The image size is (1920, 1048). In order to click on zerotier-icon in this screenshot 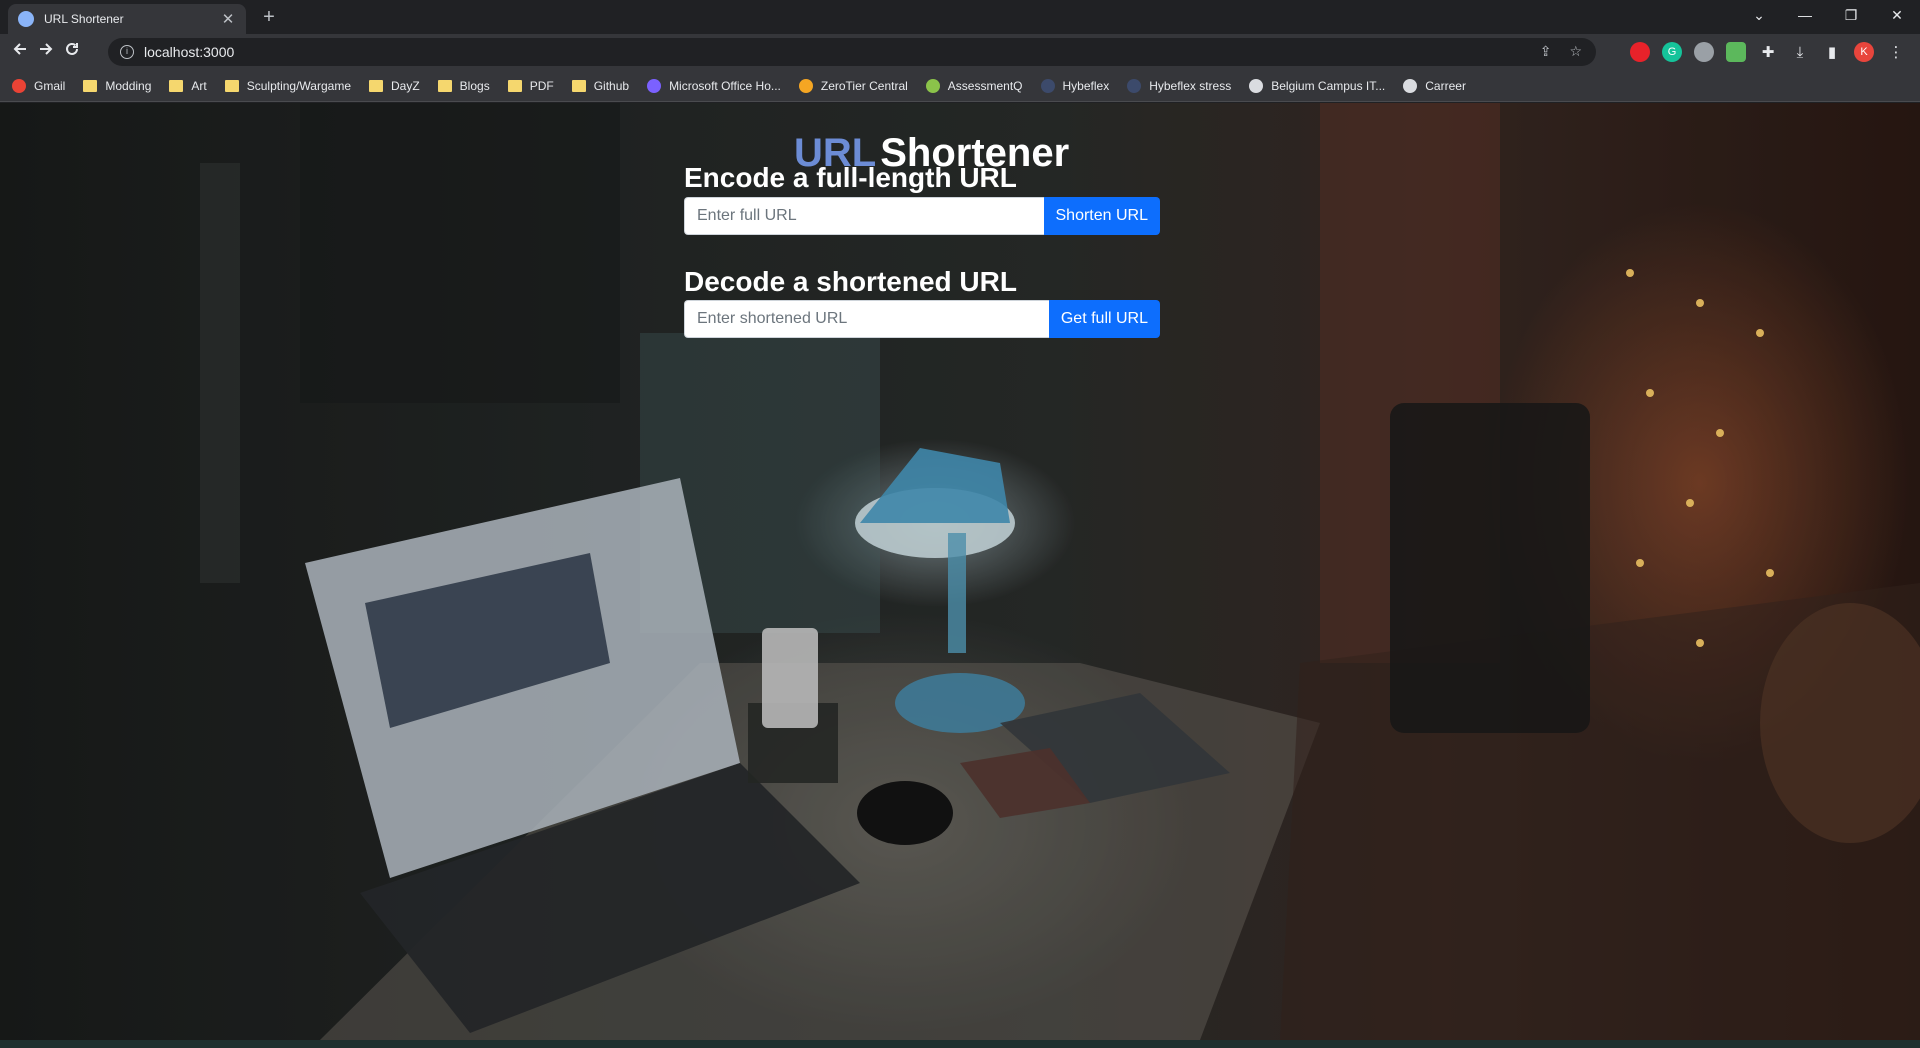, I will do `click(805, 85)`.